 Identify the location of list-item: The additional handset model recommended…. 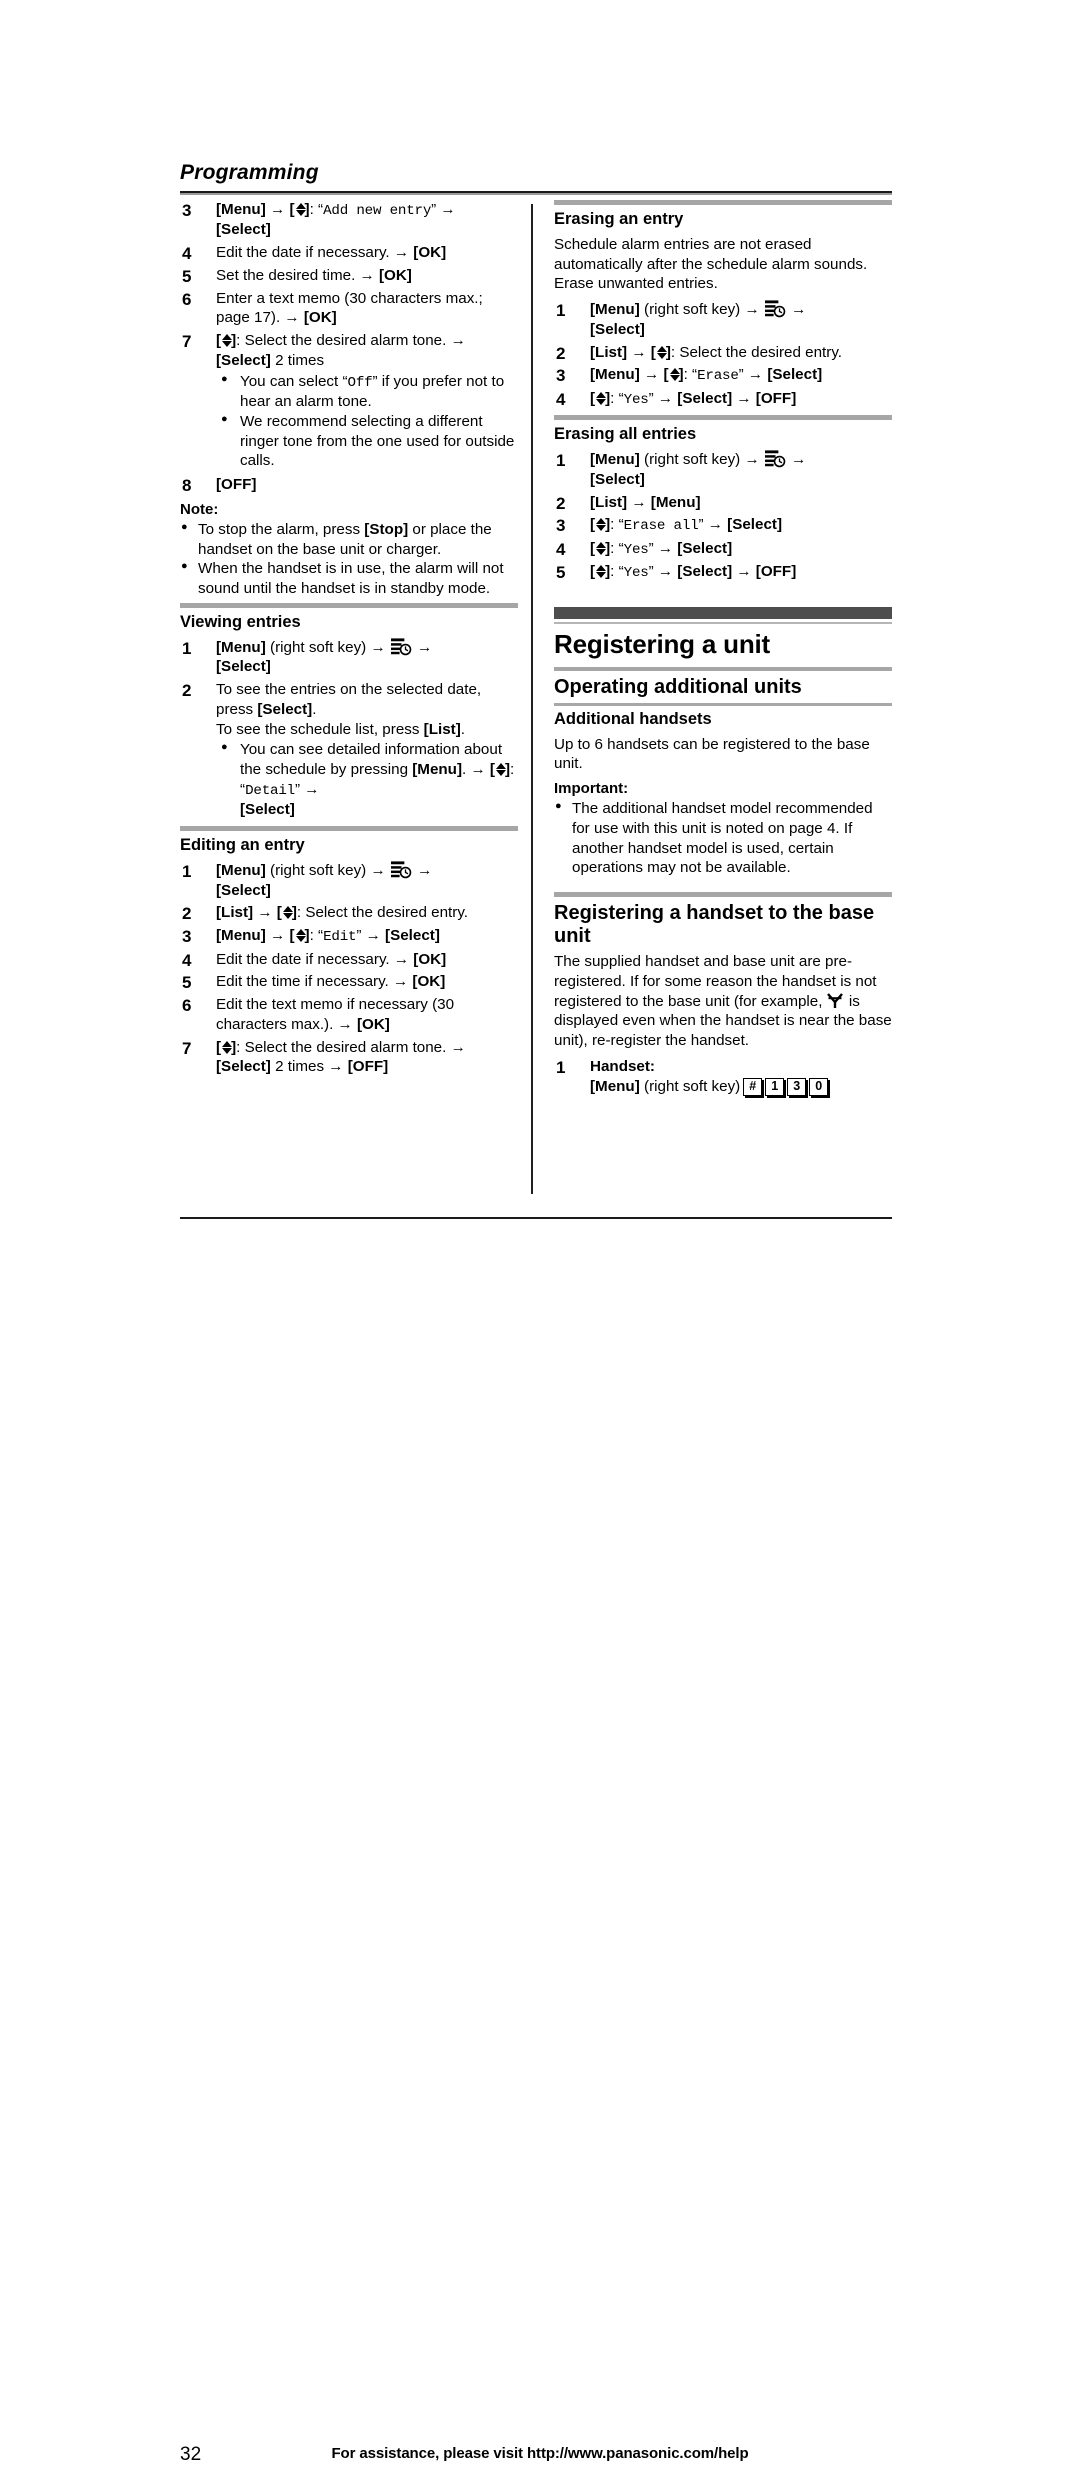
(723, 838).